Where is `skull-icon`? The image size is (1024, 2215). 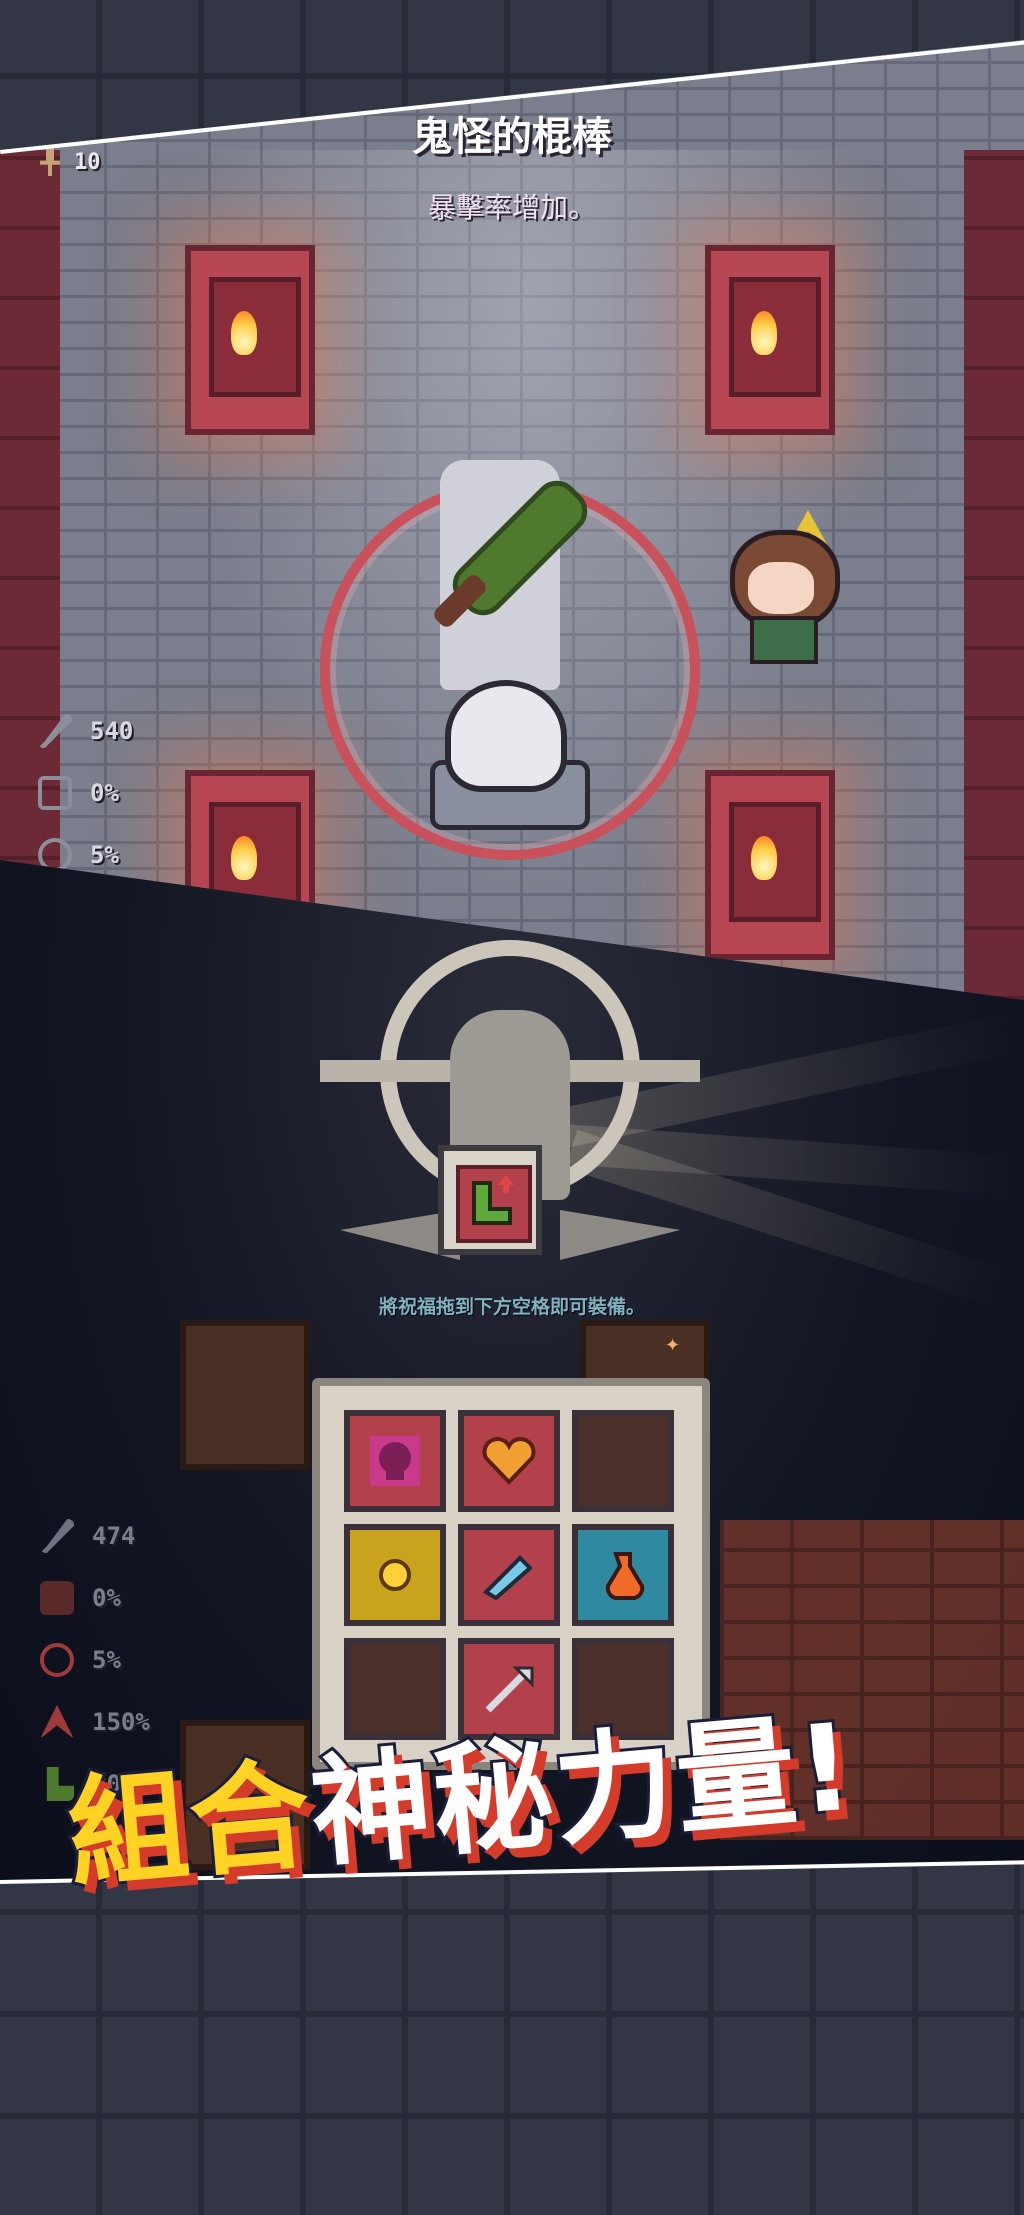 skull-icon is located at coordinates (395, 1461).